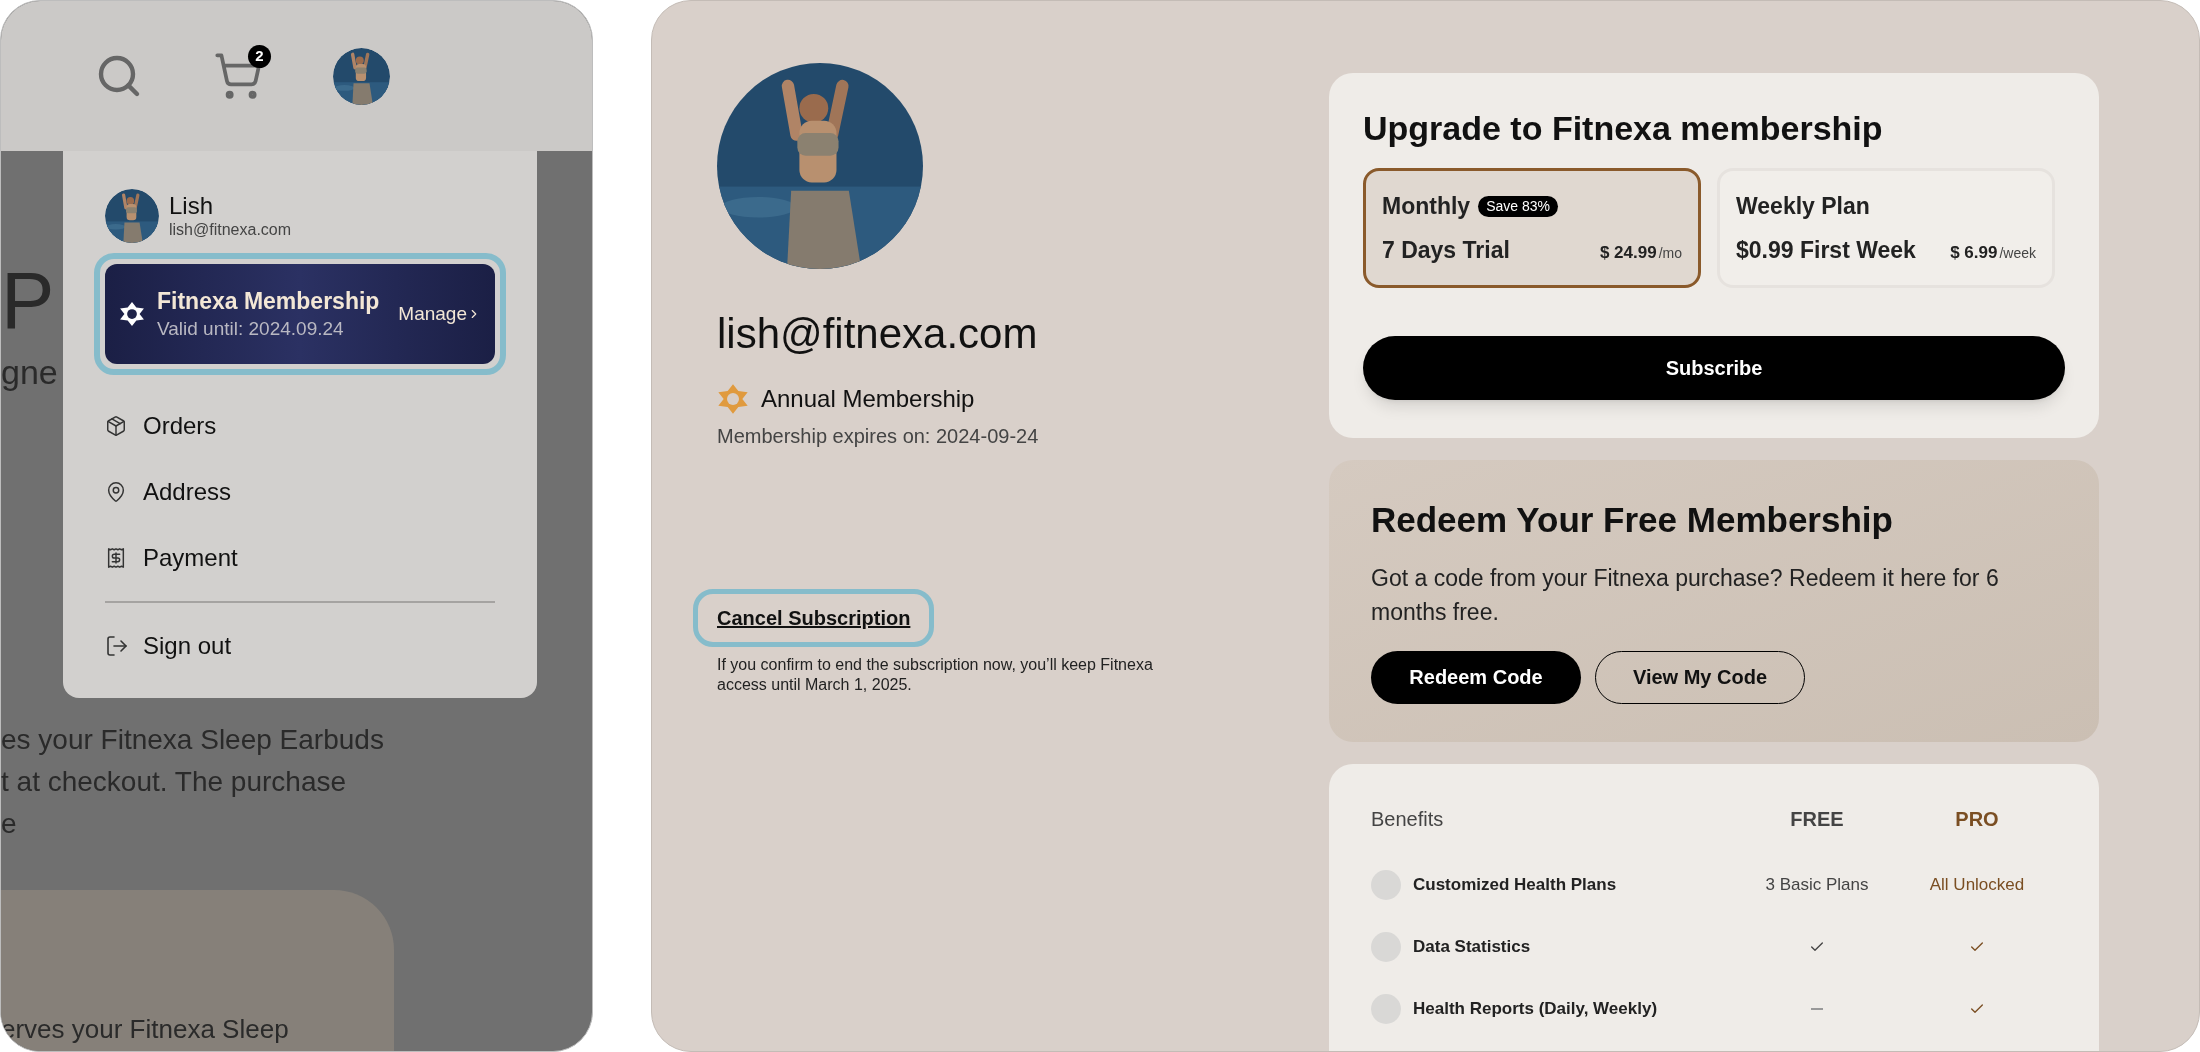 The width and height of the screenshot is (2200, 1052). I want to click on payment-icon, so click(116, 558).